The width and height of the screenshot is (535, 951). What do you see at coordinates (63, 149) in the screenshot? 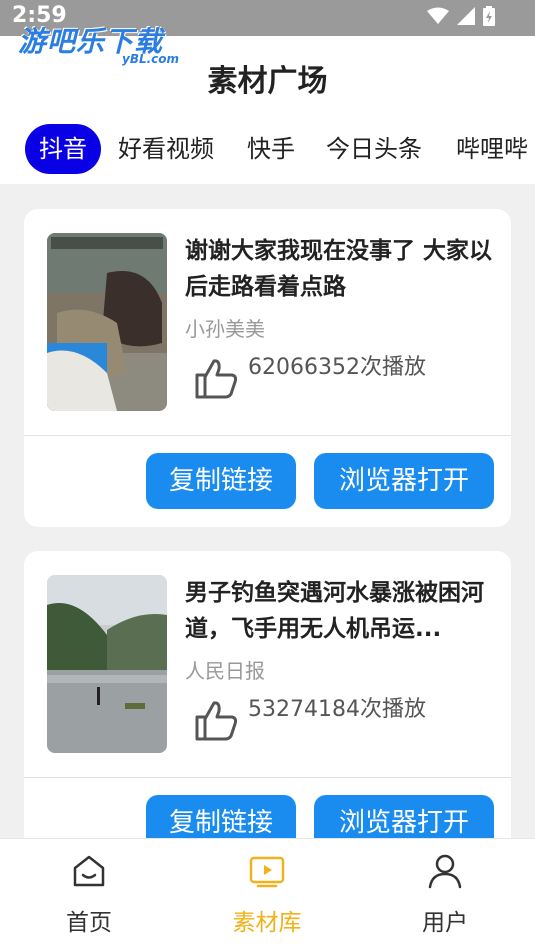
I see `tab-douyin: 抖音` at bounding box center [63, 149].